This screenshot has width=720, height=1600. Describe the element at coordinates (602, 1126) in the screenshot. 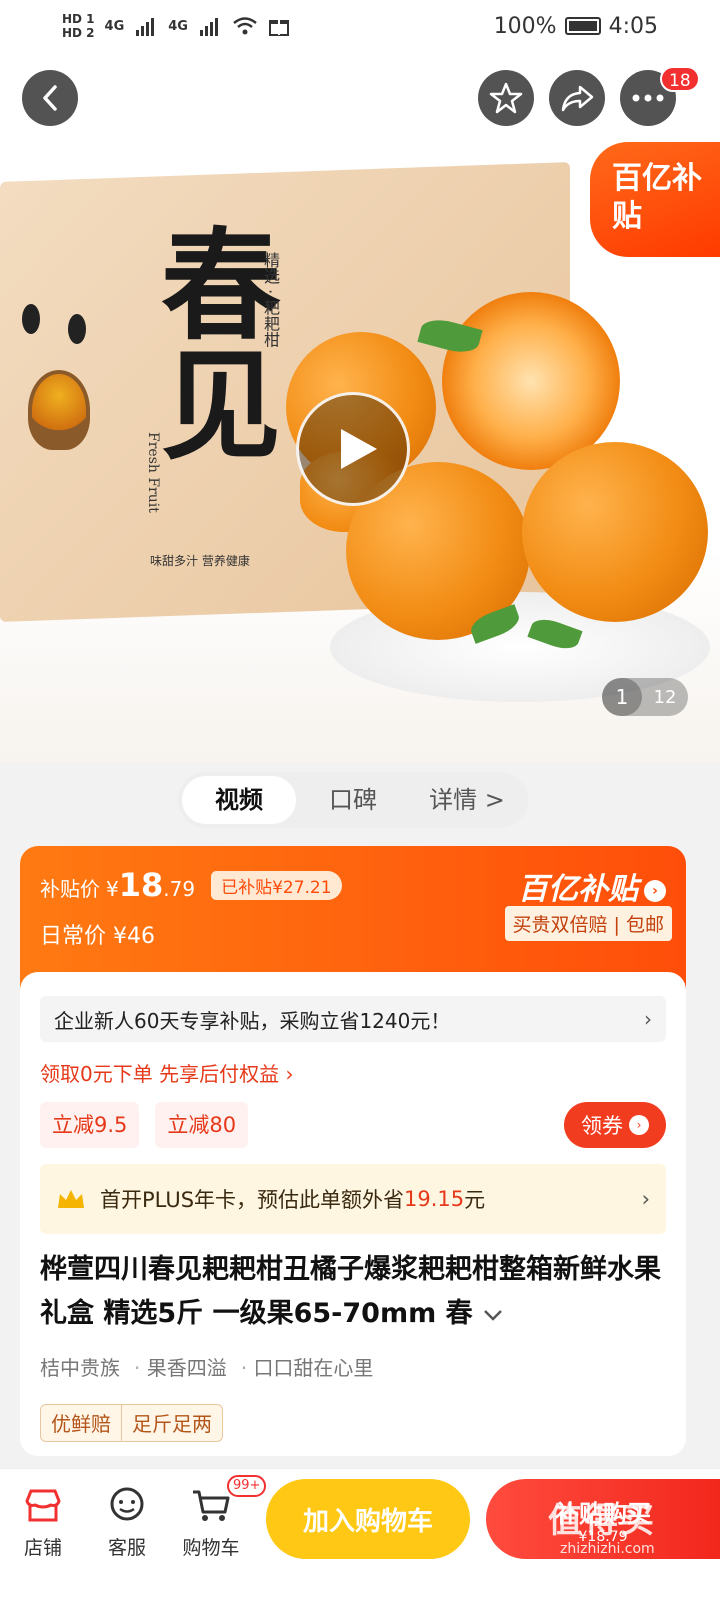

I see `coupon-label: 领券` at that location.